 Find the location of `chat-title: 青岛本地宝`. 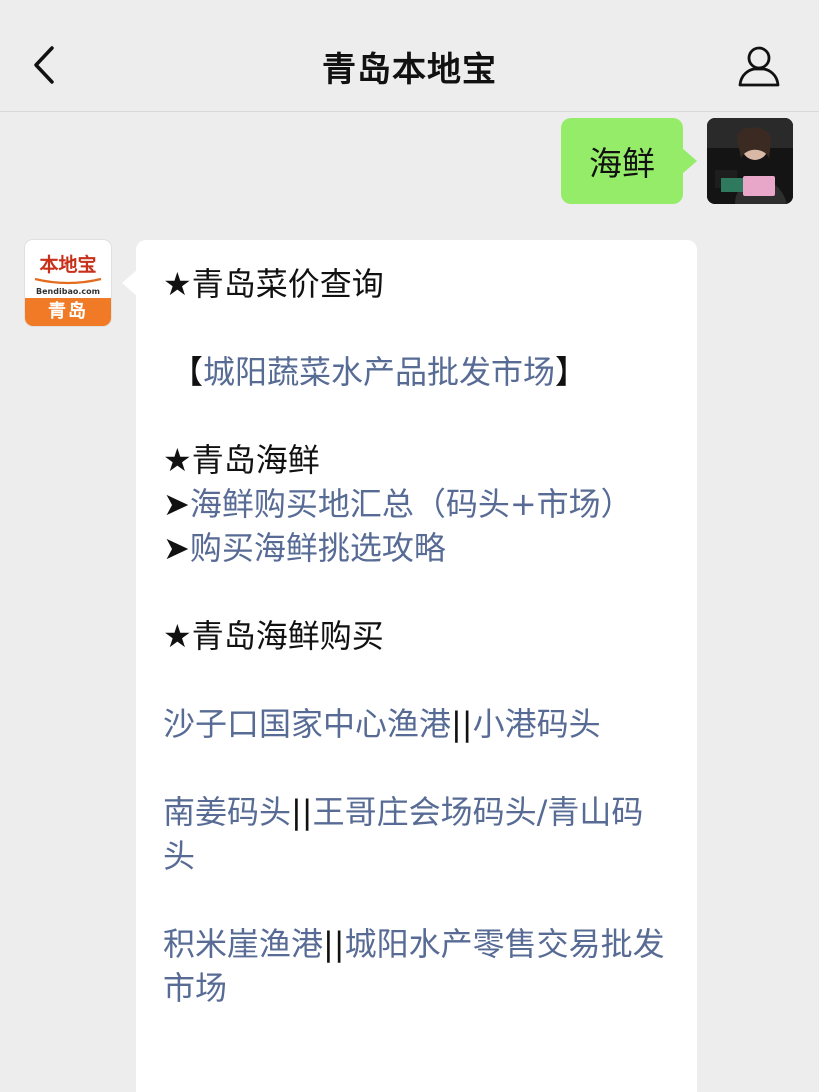

chat-title: 青岛本地宝 is located at coordinates (409, 70).